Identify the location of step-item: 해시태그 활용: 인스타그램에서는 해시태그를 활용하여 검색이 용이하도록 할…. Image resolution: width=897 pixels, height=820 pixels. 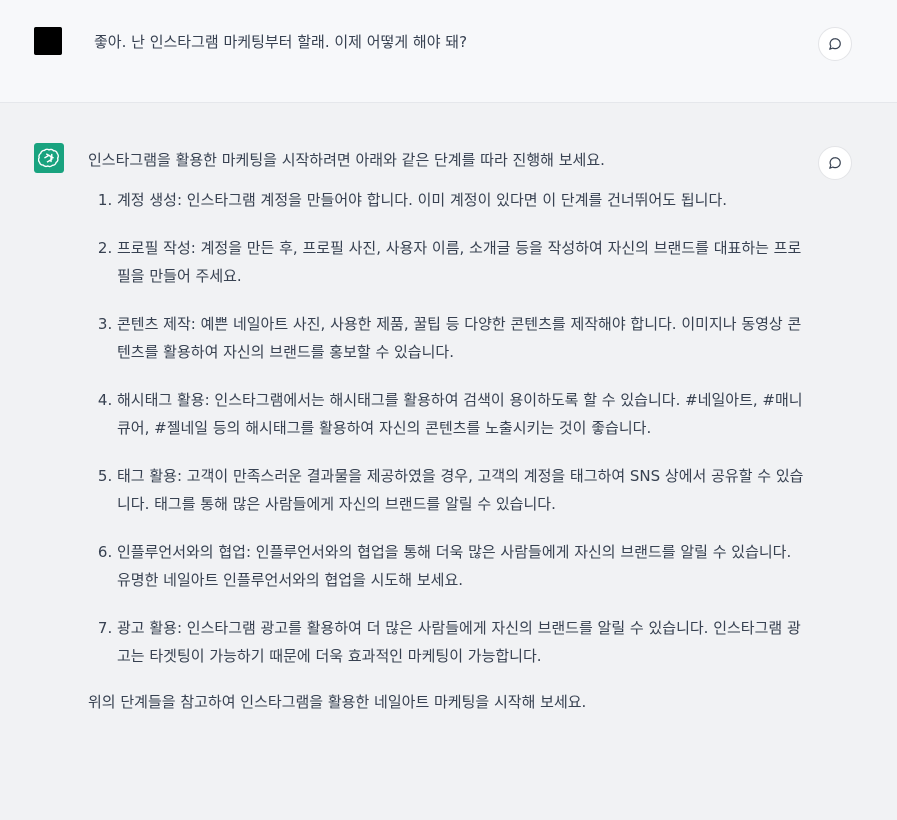
(462, 414).